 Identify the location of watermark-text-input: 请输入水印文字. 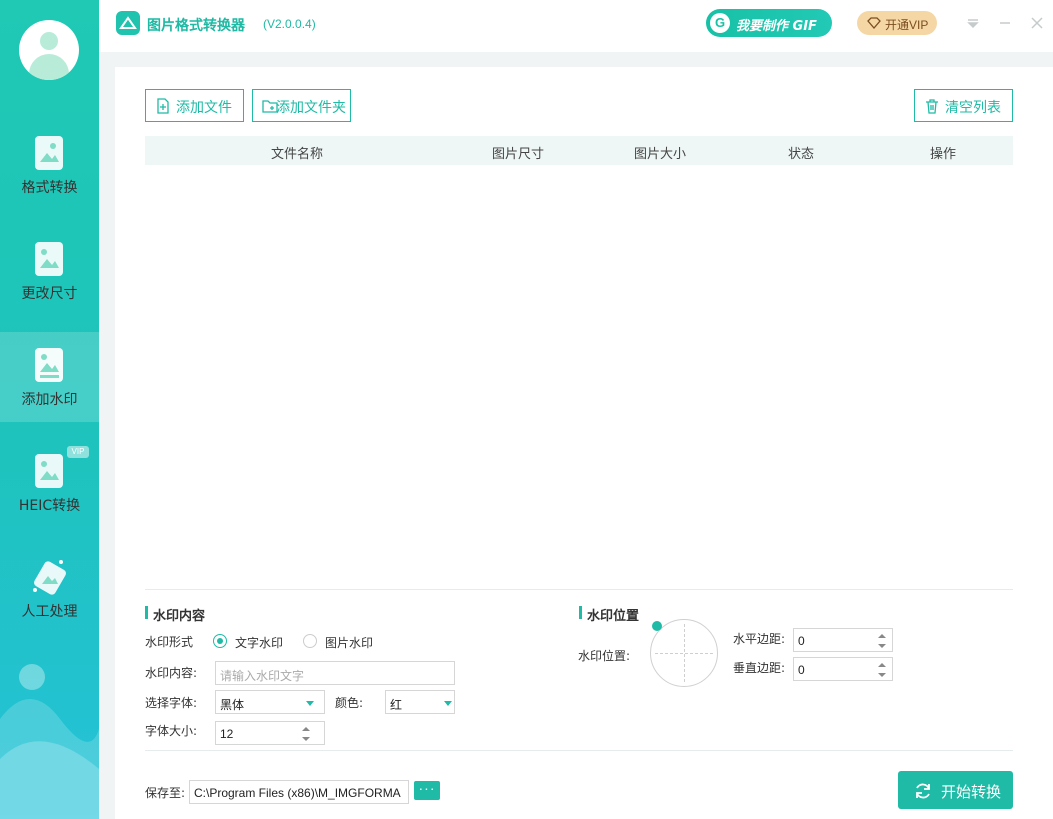
(335, 673).